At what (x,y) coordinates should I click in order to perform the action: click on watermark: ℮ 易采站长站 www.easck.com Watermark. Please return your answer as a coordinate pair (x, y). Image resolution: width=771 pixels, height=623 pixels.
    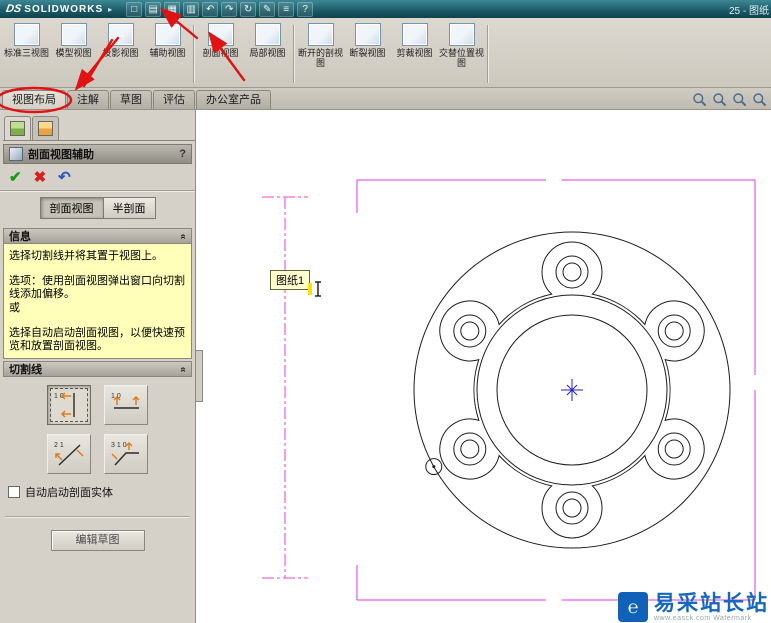
    Looking at the image, I should click on (693, 607).